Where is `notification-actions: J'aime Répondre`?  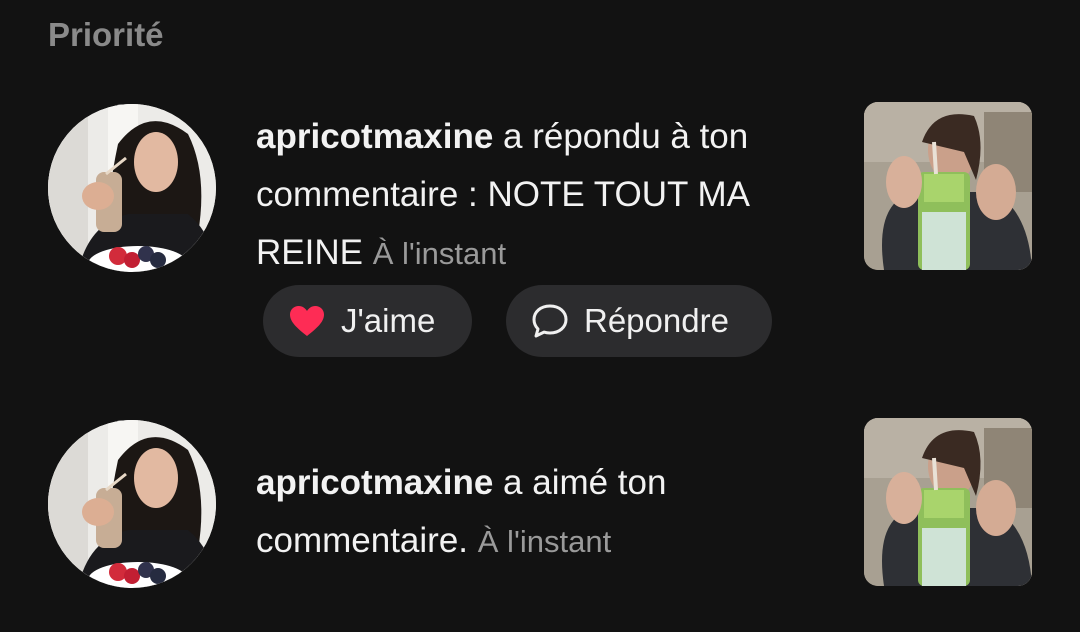
notification-actions: J'aime Répondre is located at coordinates (517, 321).